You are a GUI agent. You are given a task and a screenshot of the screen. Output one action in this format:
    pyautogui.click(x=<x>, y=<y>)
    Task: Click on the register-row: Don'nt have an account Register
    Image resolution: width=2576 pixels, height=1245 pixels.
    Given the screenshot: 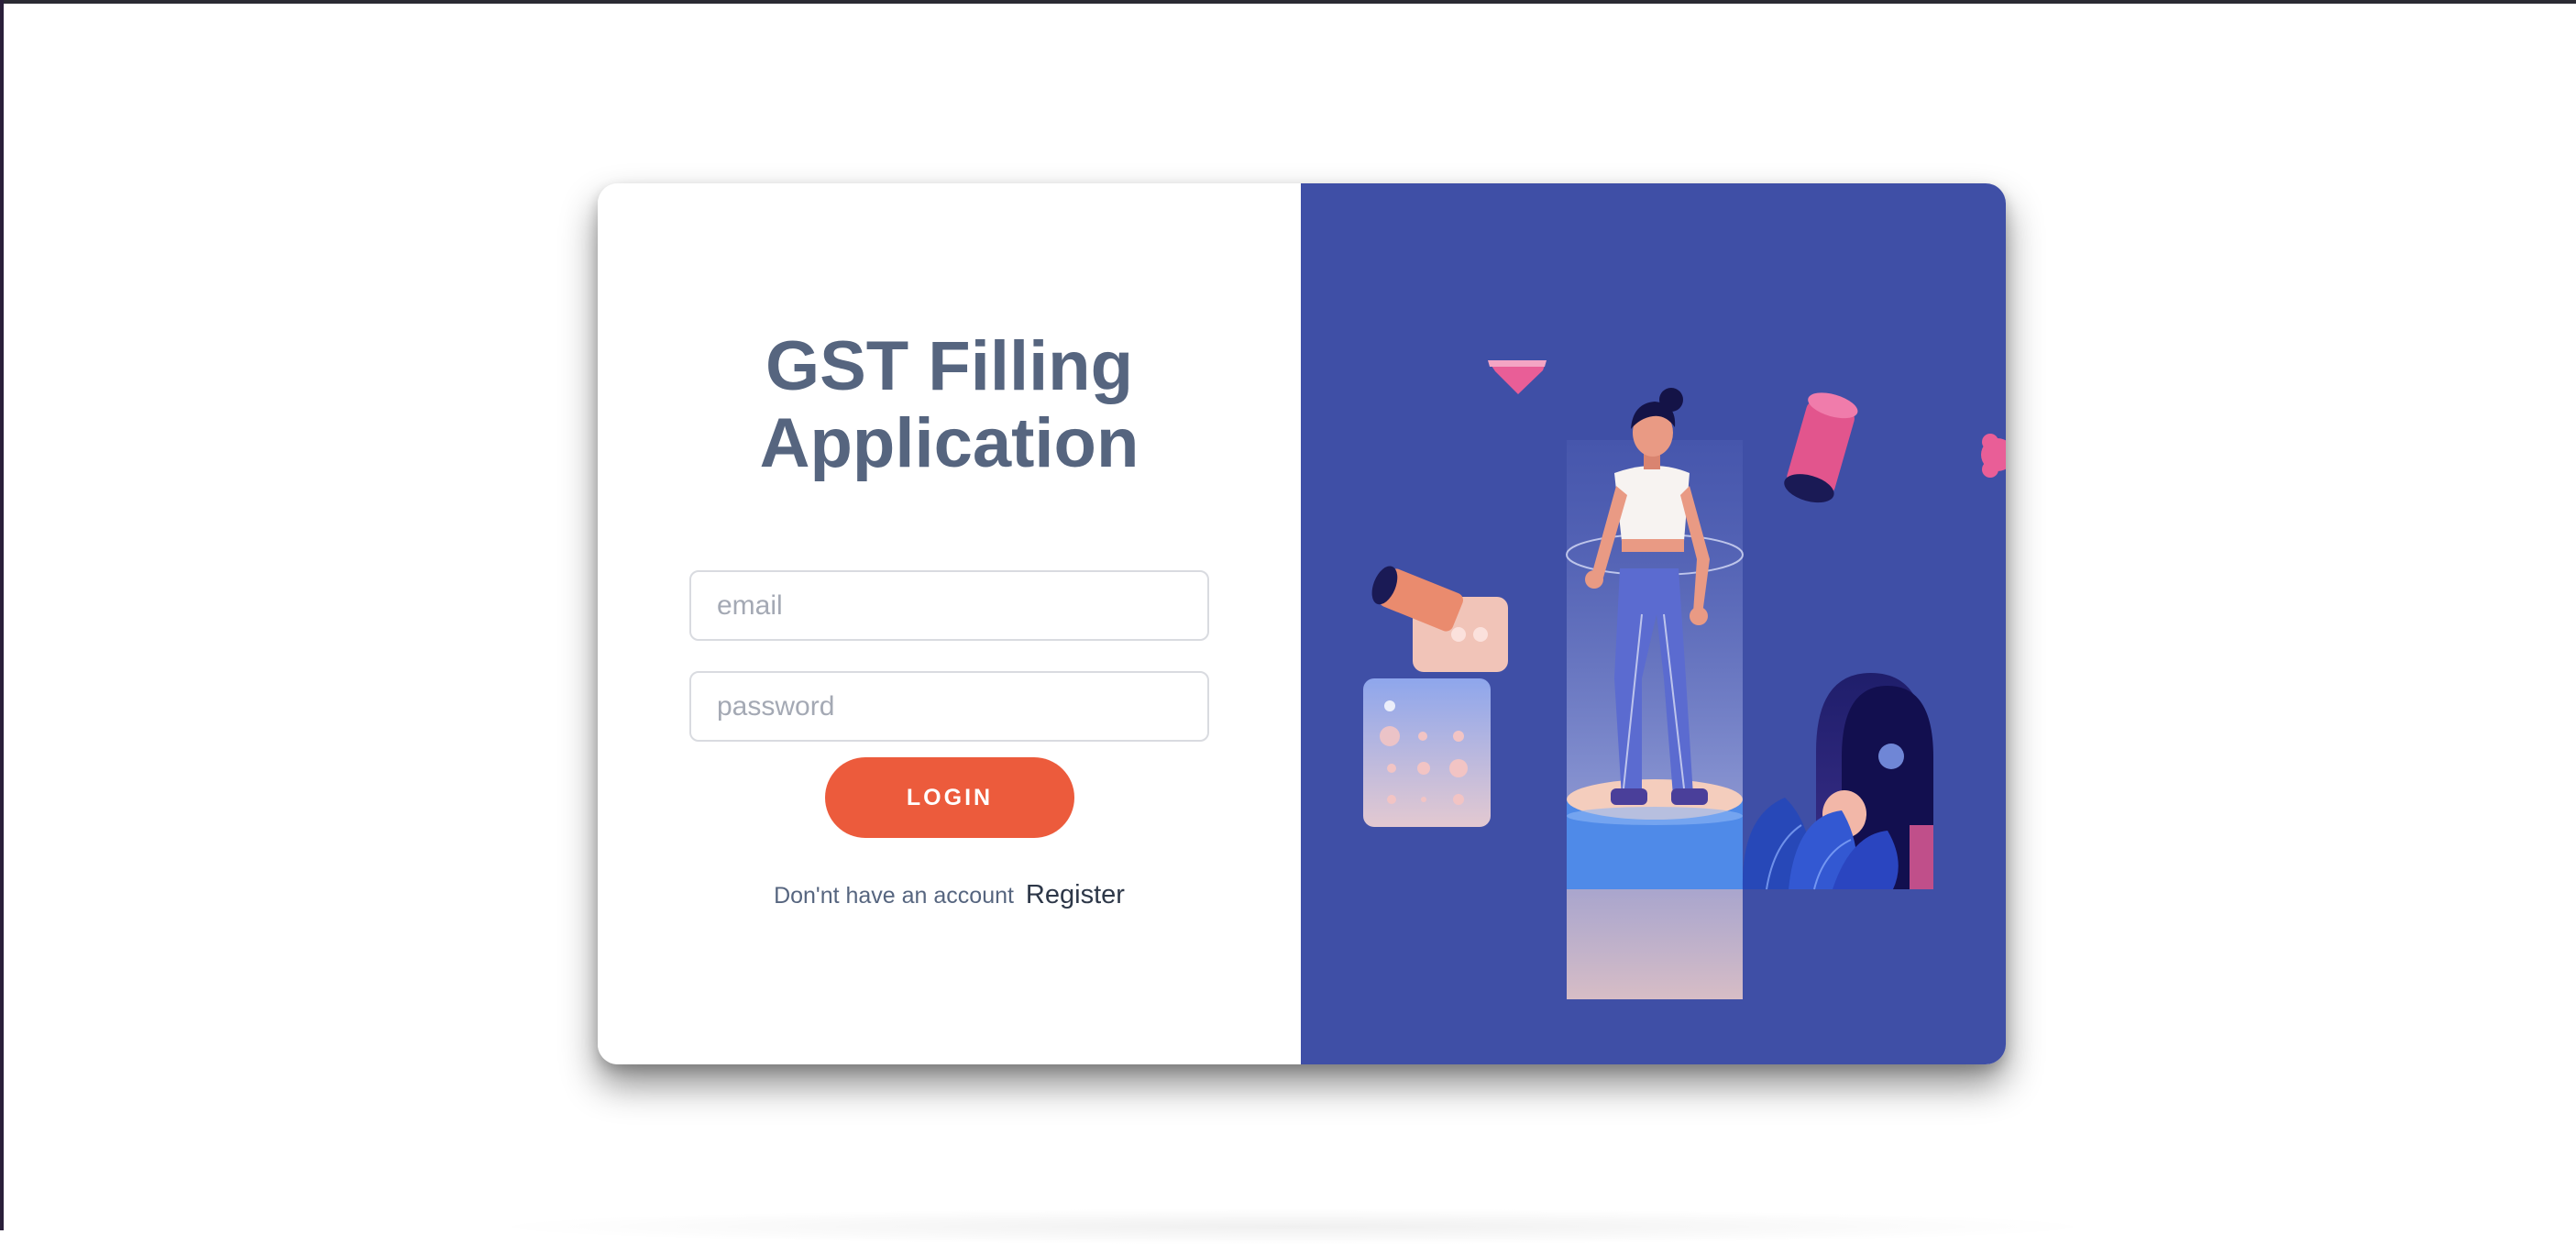 What is the action you would take?
    pyautogui.click(x=949, y=895)
    